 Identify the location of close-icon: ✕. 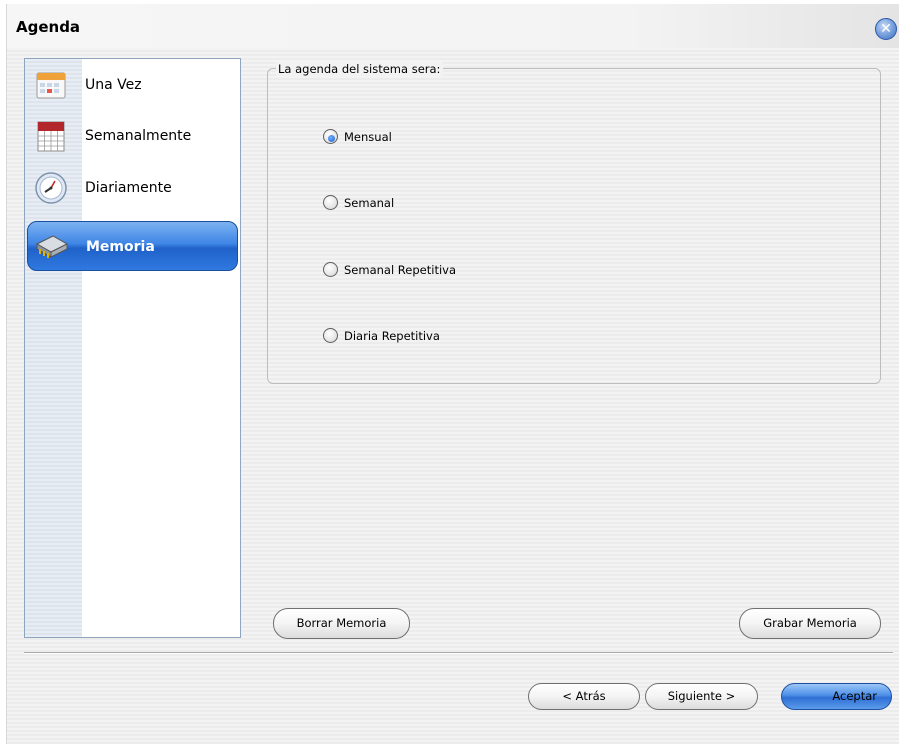
(886, 29).